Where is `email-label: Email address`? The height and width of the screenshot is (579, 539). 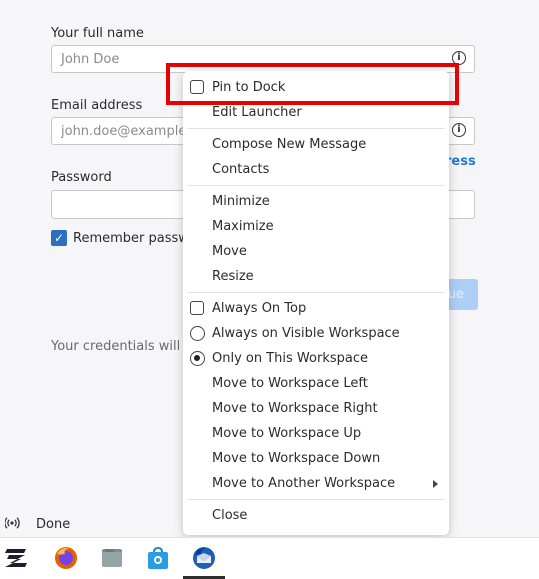 email-label: Email address is located at coordinates (97, 105).